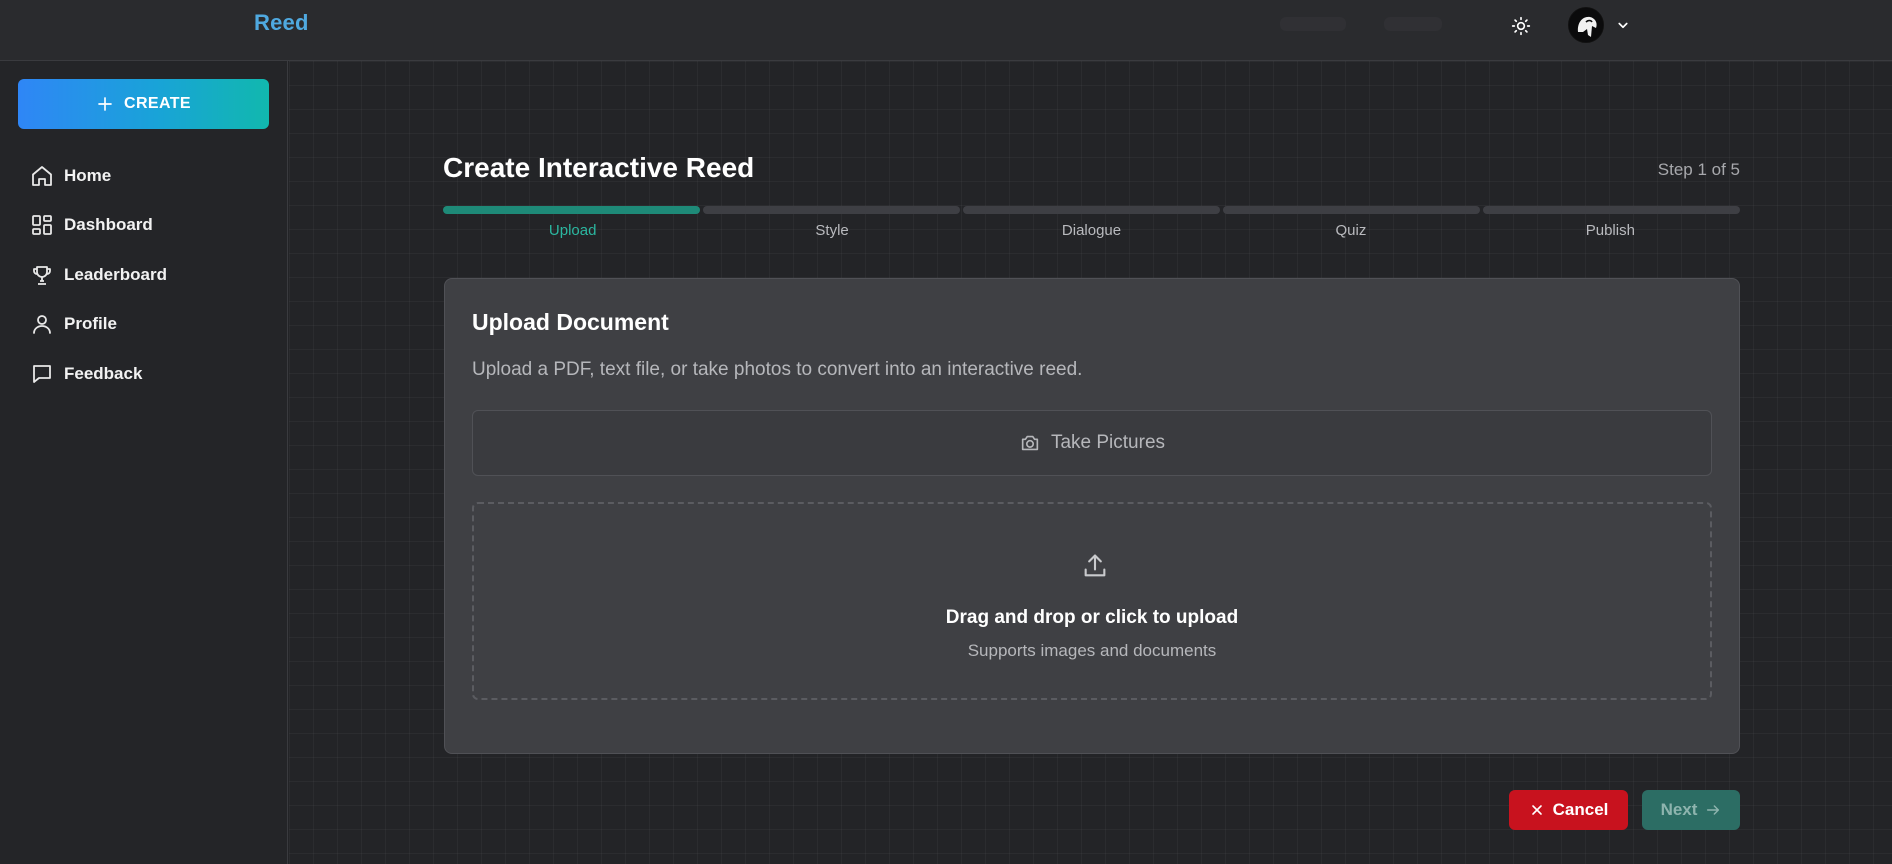 Image resolution: width=1892 pixels, height=864 pixels. I want to click on sidebar-item-label: Feedback, so click(103, 373).